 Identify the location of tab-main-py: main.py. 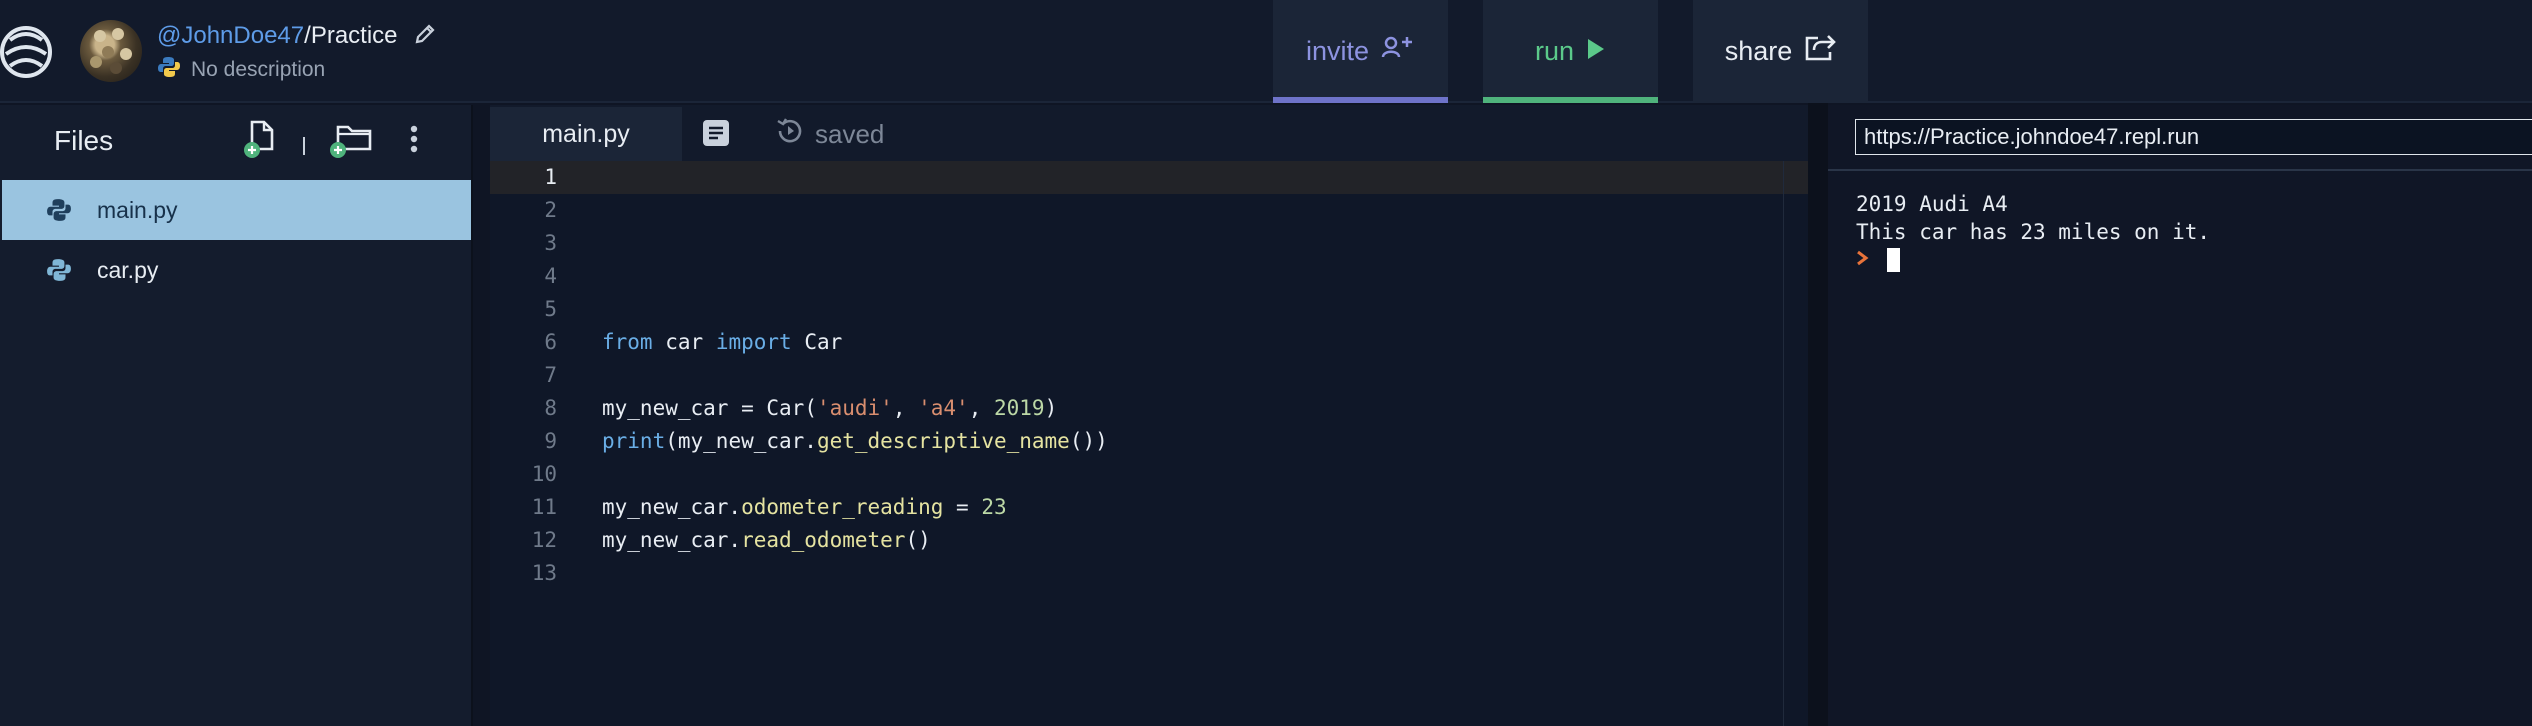
(586, 133).